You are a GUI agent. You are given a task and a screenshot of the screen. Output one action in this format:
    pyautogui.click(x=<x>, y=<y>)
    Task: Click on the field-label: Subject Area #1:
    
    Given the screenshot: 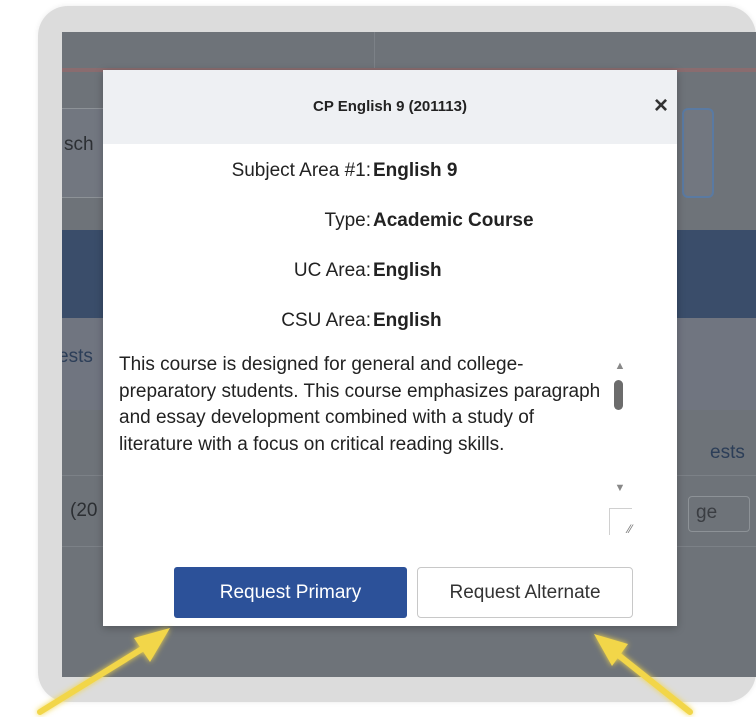 What is the action you would take?
    pyautogui.click(x=301, y=170)
    